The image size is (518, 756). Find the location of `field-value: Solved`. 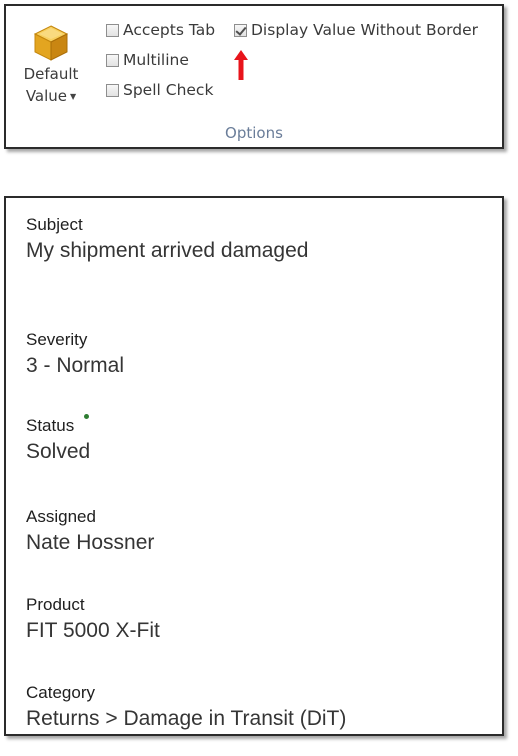

field-value: Solved is located at coordinates (58, 452).